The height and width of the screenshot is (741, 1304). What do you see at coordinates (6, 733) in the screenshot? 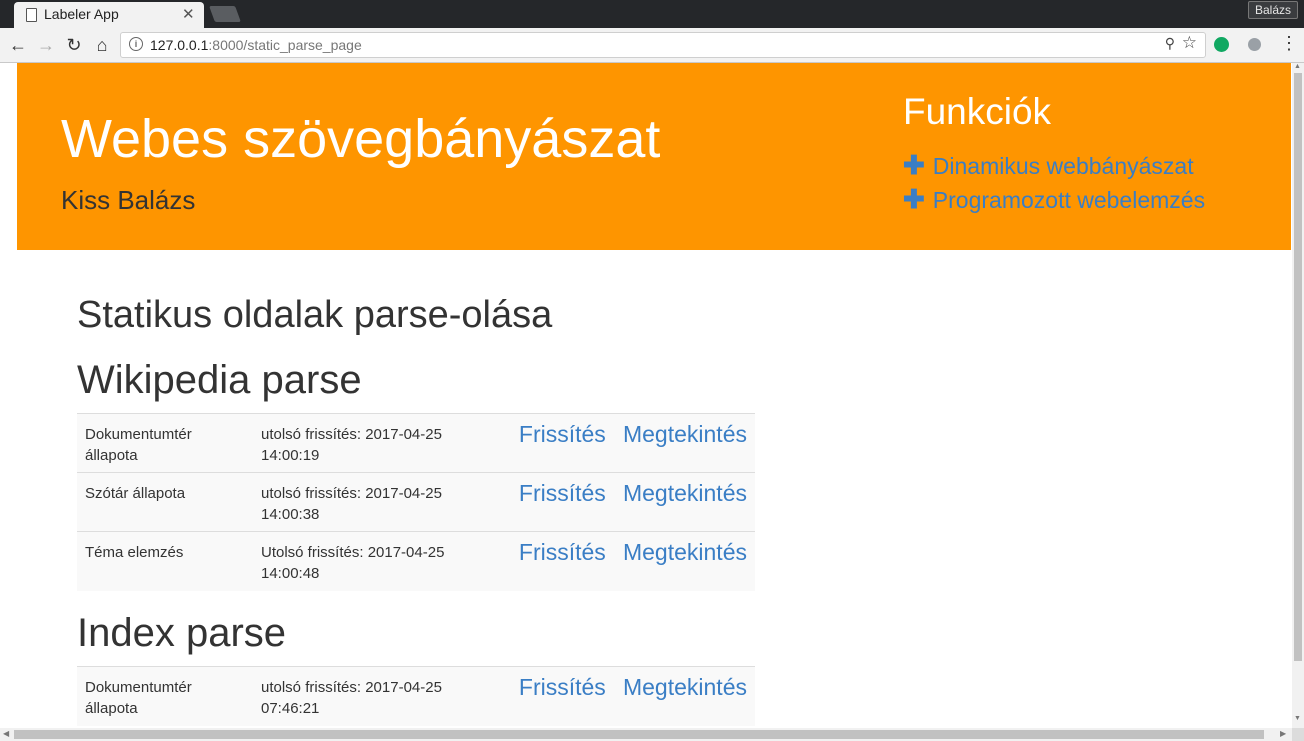
I see `scroll-left-icon: ◀` at bounding box center [6, 733].